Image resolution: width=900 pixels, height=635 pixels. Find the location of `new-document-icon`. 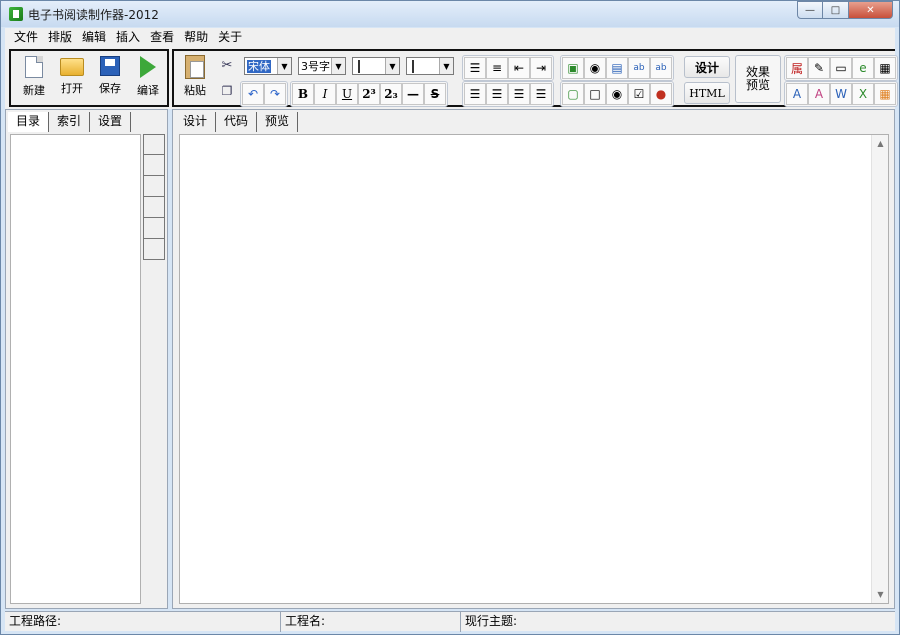

new-document-icon is located at coordinates (34, 67).